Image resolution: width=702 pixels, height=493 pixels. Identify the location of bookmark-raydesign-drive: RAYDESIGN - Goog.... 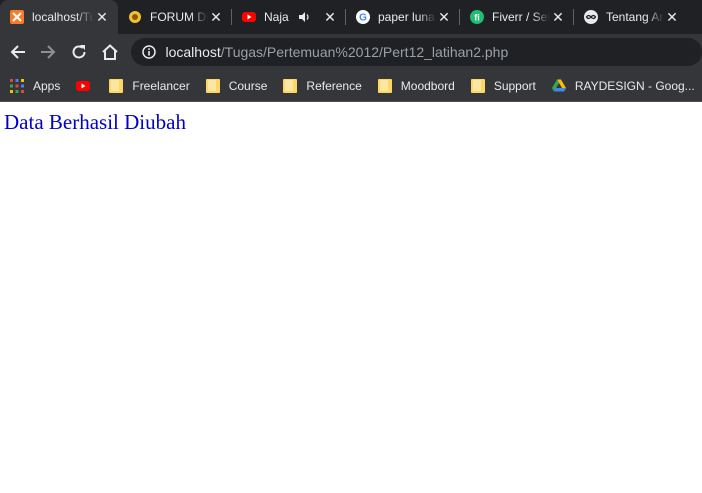
(623, 85).